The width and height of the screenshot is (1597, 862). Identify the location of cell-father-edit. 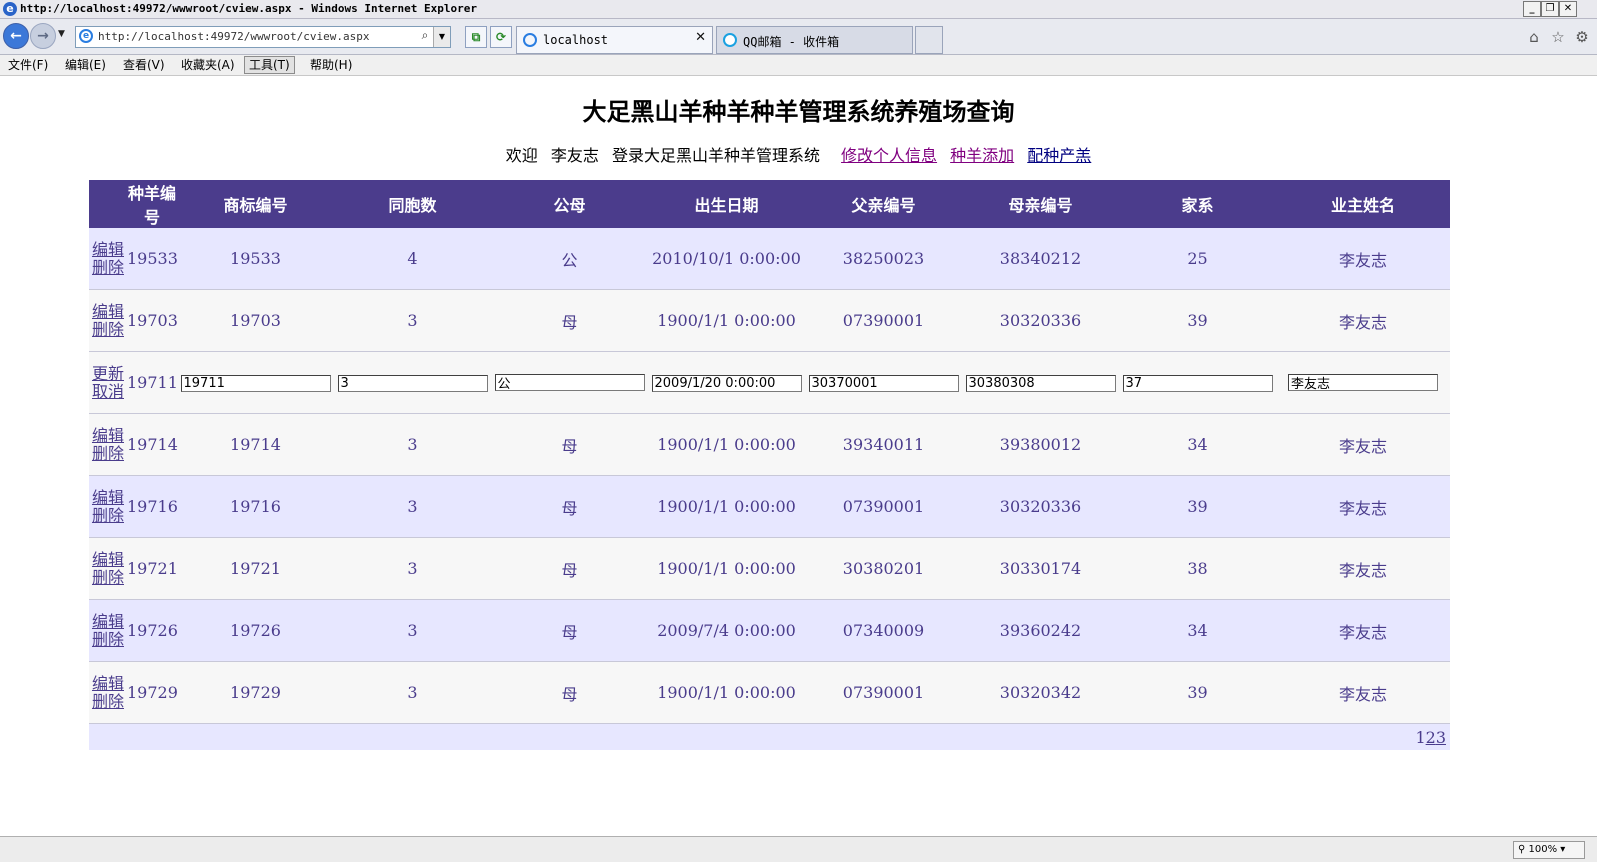
(883, 382).